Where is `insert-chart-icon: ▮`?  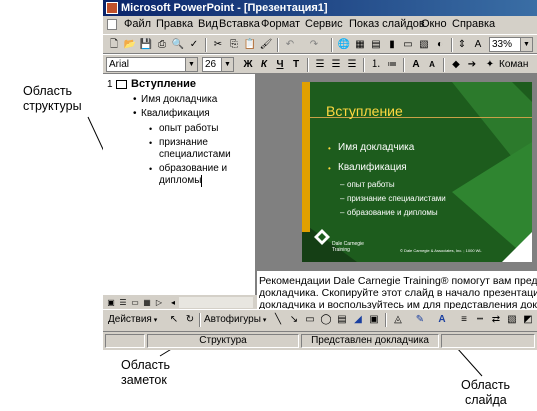
insert-chart-icon: ▮ is located at coordinates (392, 44).